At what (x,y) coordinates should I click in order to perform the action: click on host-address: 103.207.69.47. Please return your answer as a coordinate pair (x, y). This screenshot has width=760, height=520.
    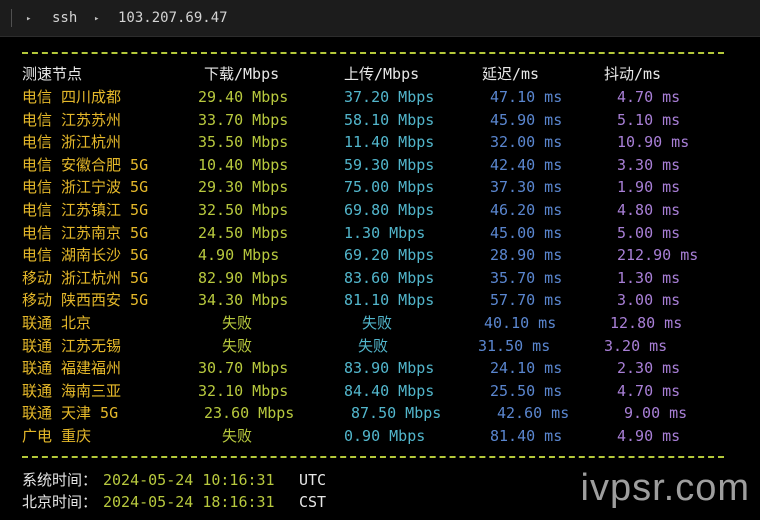
    Looking at the image, I should click on (173, 18).